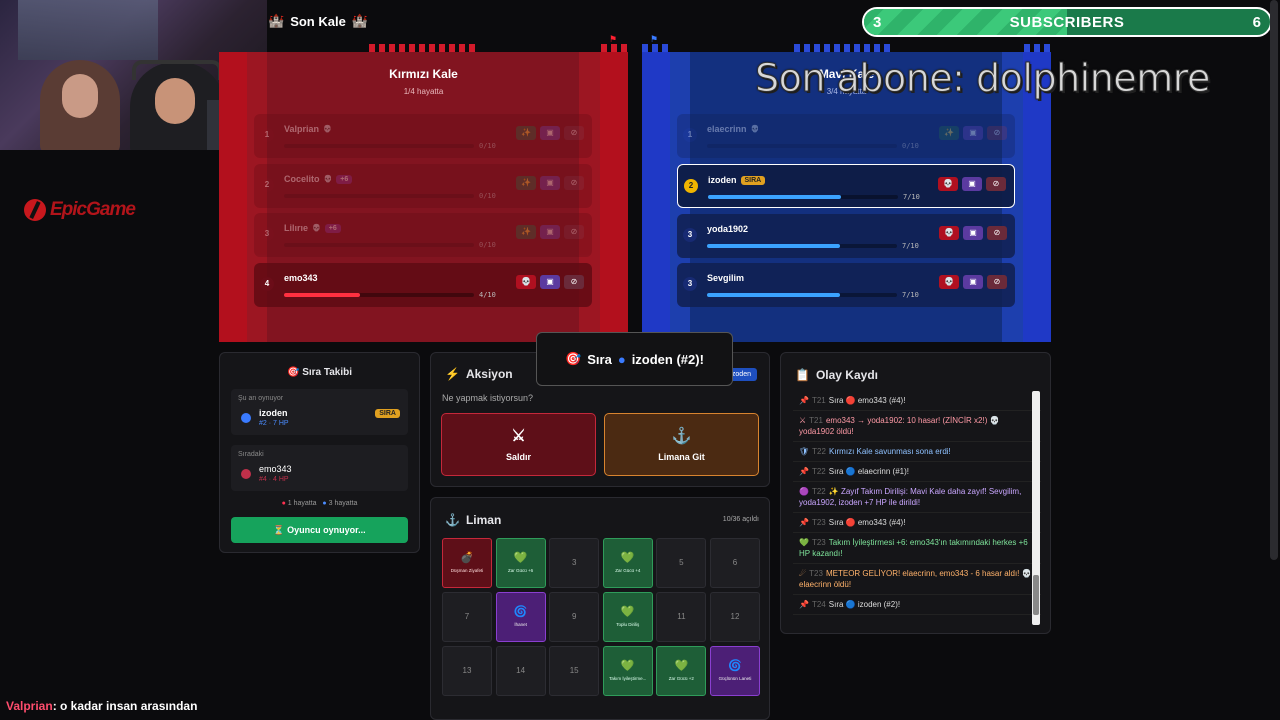  What do you see at coordinates (734, 563) in the screenshot?
I see `port-cell: 6` at bounding box center [734, 563].